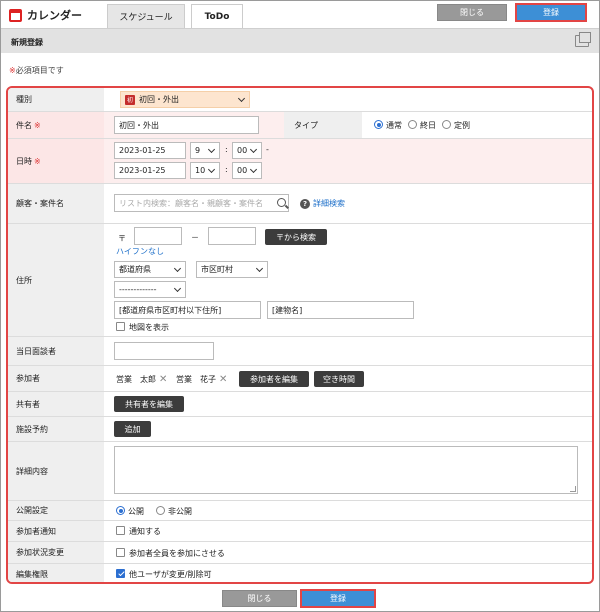 The height and width of the screenshot is (612, 600). Describe the element at coordinates (247, 150) in the screenshot. I see `start-minute-select: 00` at that location.